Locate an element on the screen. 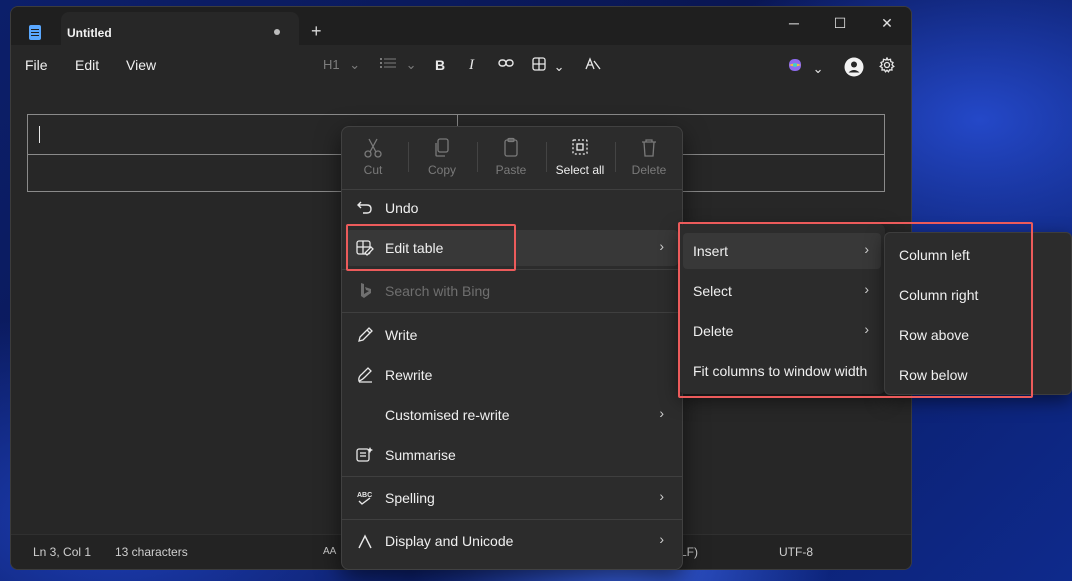 The image size is (1072, 581). copy-button: Copy is located at coordinates (442, 157).